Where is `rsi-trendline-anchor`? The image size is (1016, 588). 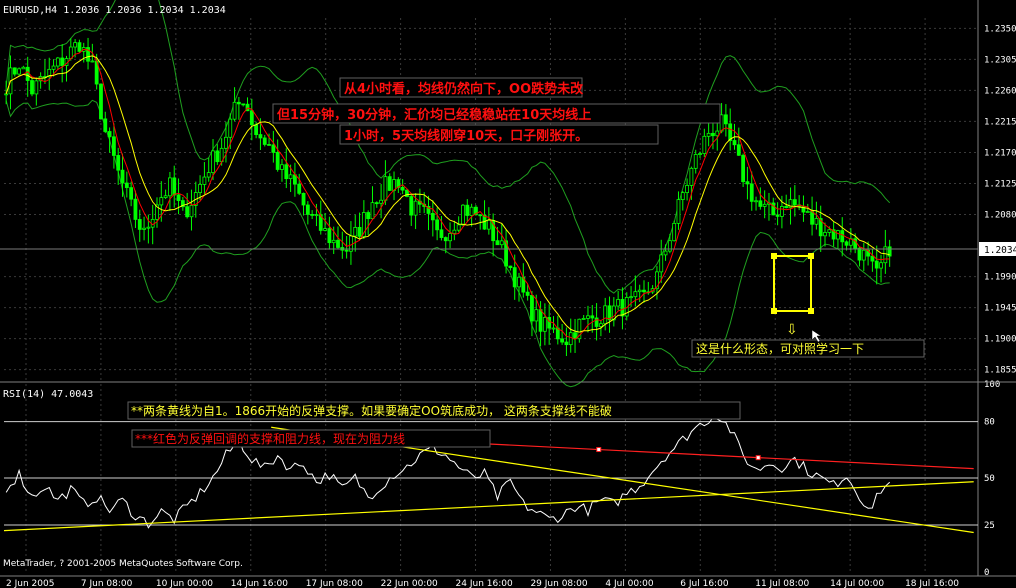 rsi-trendline-anchor is located at coordinates (599, 450).